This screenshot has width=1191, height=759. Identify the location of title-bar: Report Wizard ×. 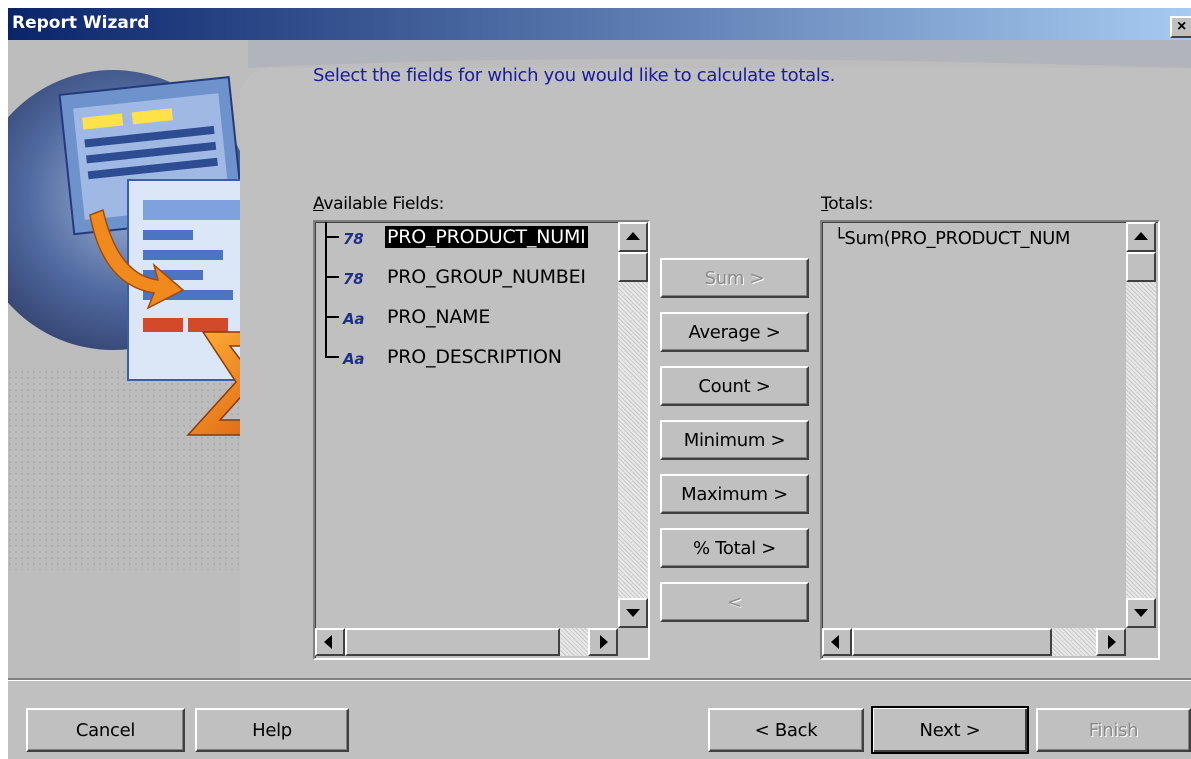
(599, 24).